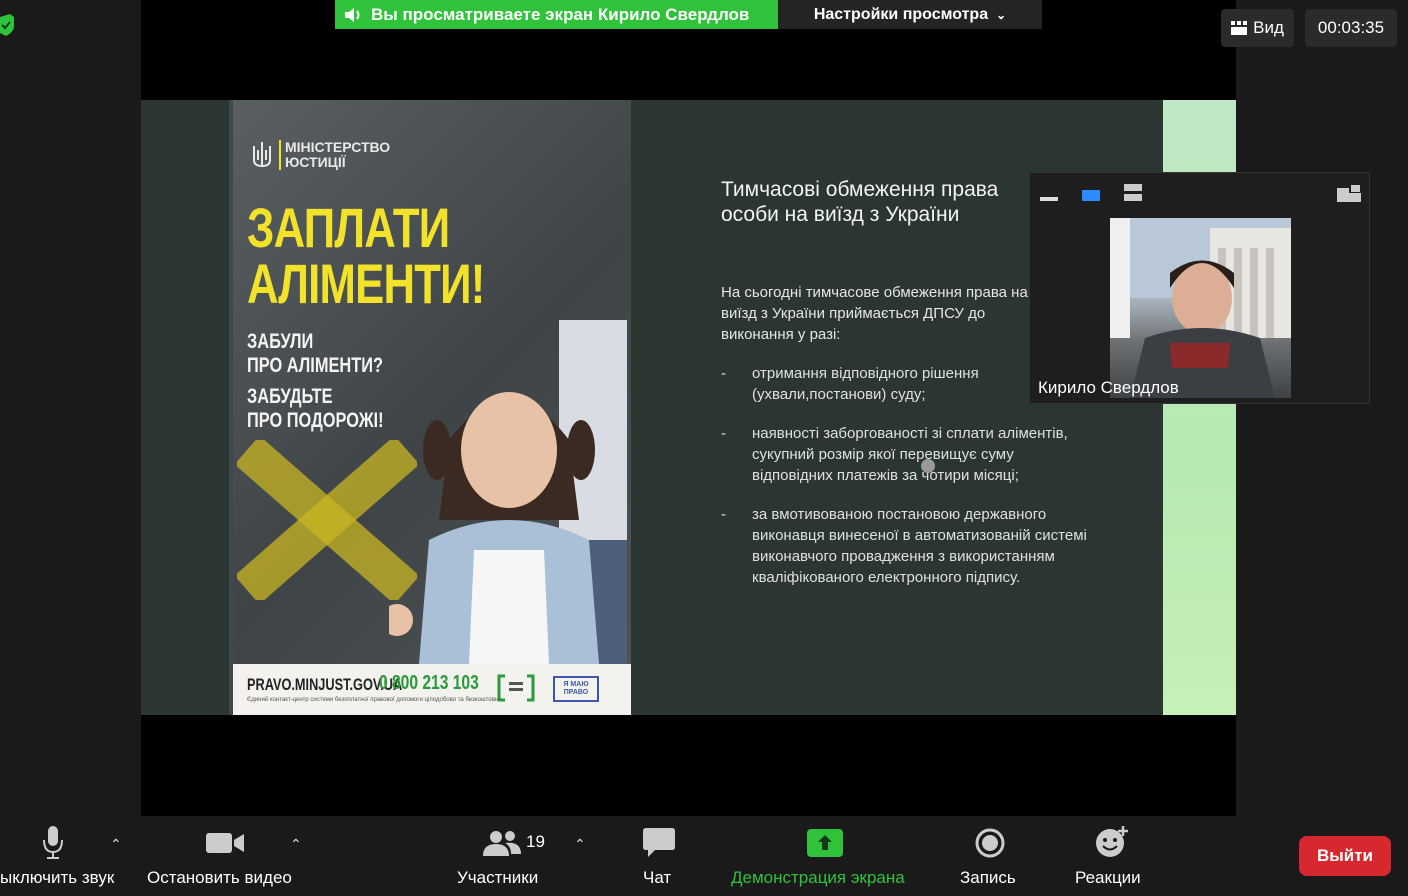 The height and width of the screenshot is (896, 1408). Describe the element at coordinates (560, 14) in the screenshot. I see `sharing-text: Вы просматриваете экран Кирило Свердлов` at that location.